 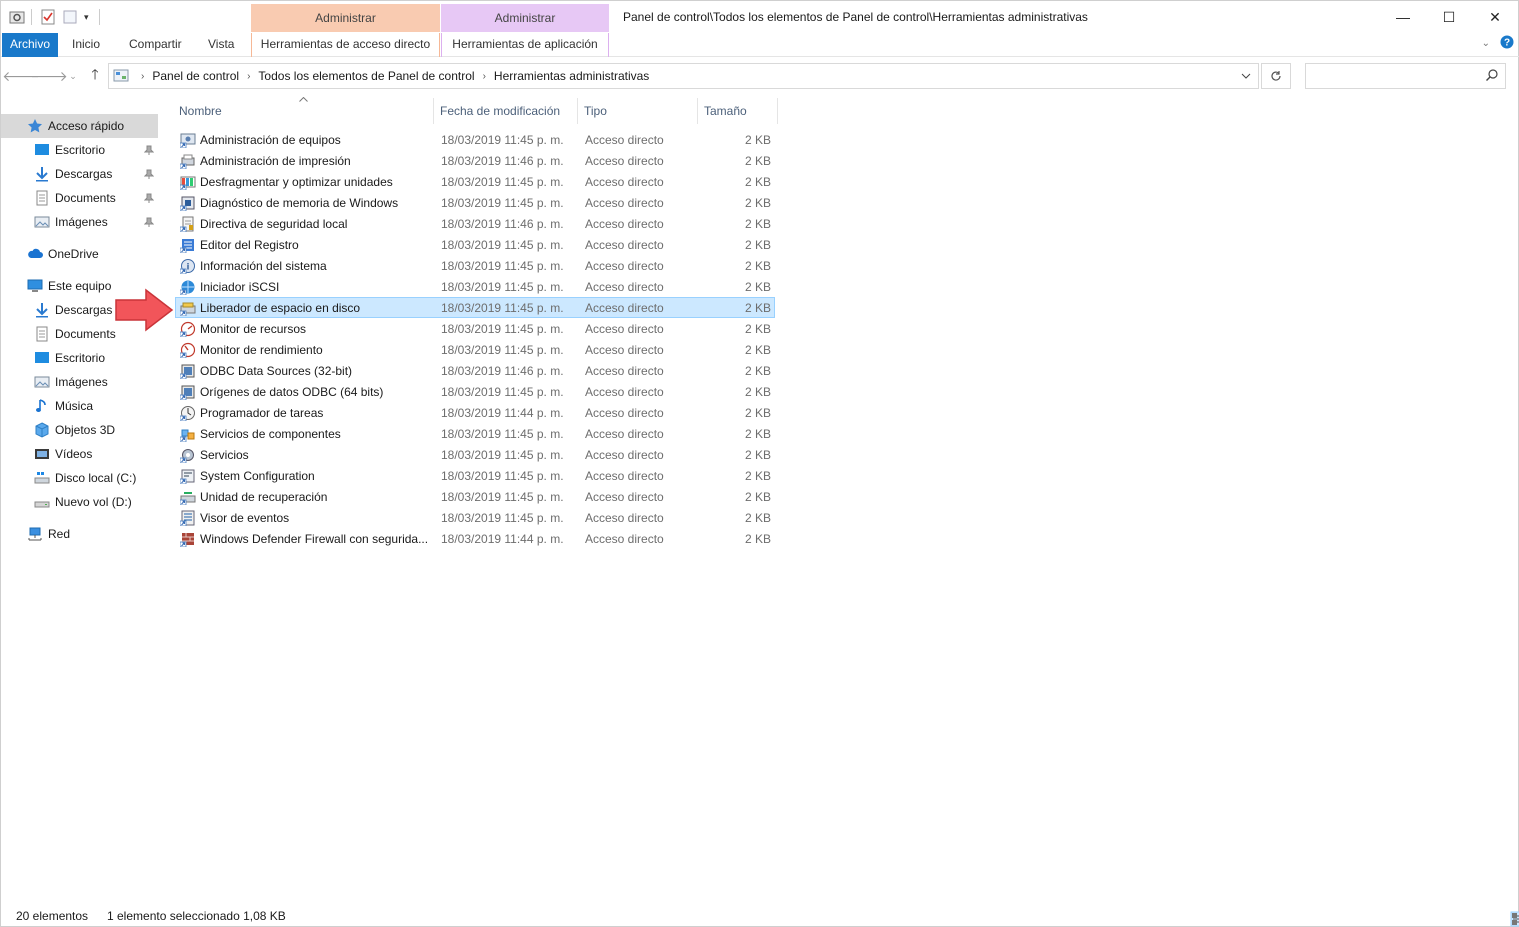 What do you see at coordinates (79, 174) in the screenshot?
I see `nav-qa-downloads: Descargas` at bounding box center [79, 174].